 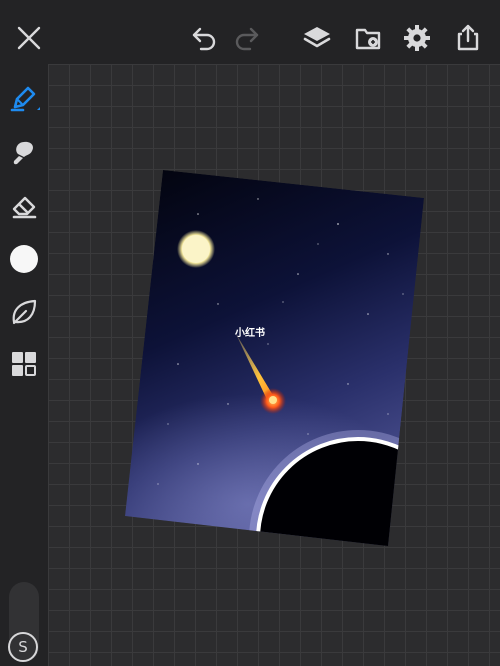 I want to click on color-swatch, so click(x=24, y=259).